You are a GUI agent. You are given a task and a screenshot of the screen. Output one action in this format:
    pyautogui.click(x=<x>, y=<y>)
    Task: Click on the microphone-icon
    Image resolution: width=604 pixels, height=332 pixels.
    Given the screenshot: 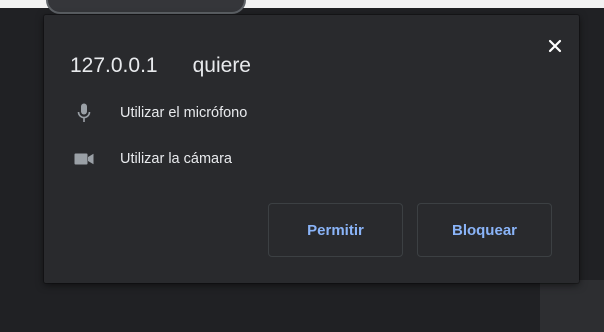 What is the action you would take?
    pyautogui.click(x=84, y=113)
    